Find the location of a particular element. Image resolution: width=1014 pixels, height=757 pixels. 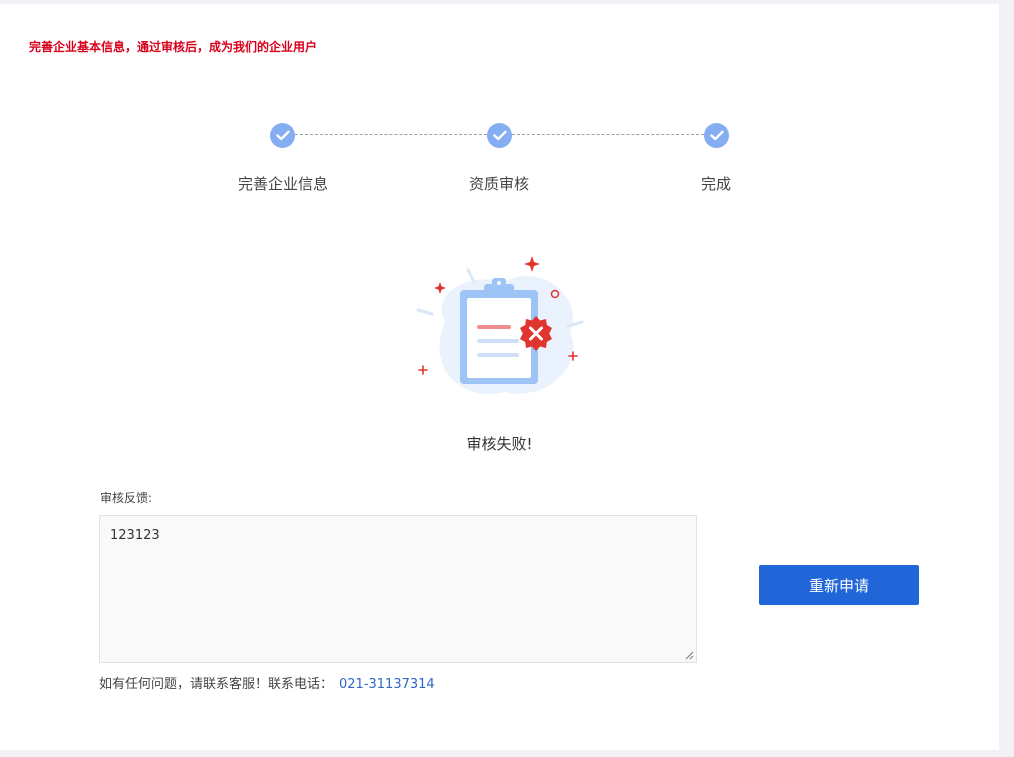

contact-phone: 021-31137314 is located at coordinates (387, 684).